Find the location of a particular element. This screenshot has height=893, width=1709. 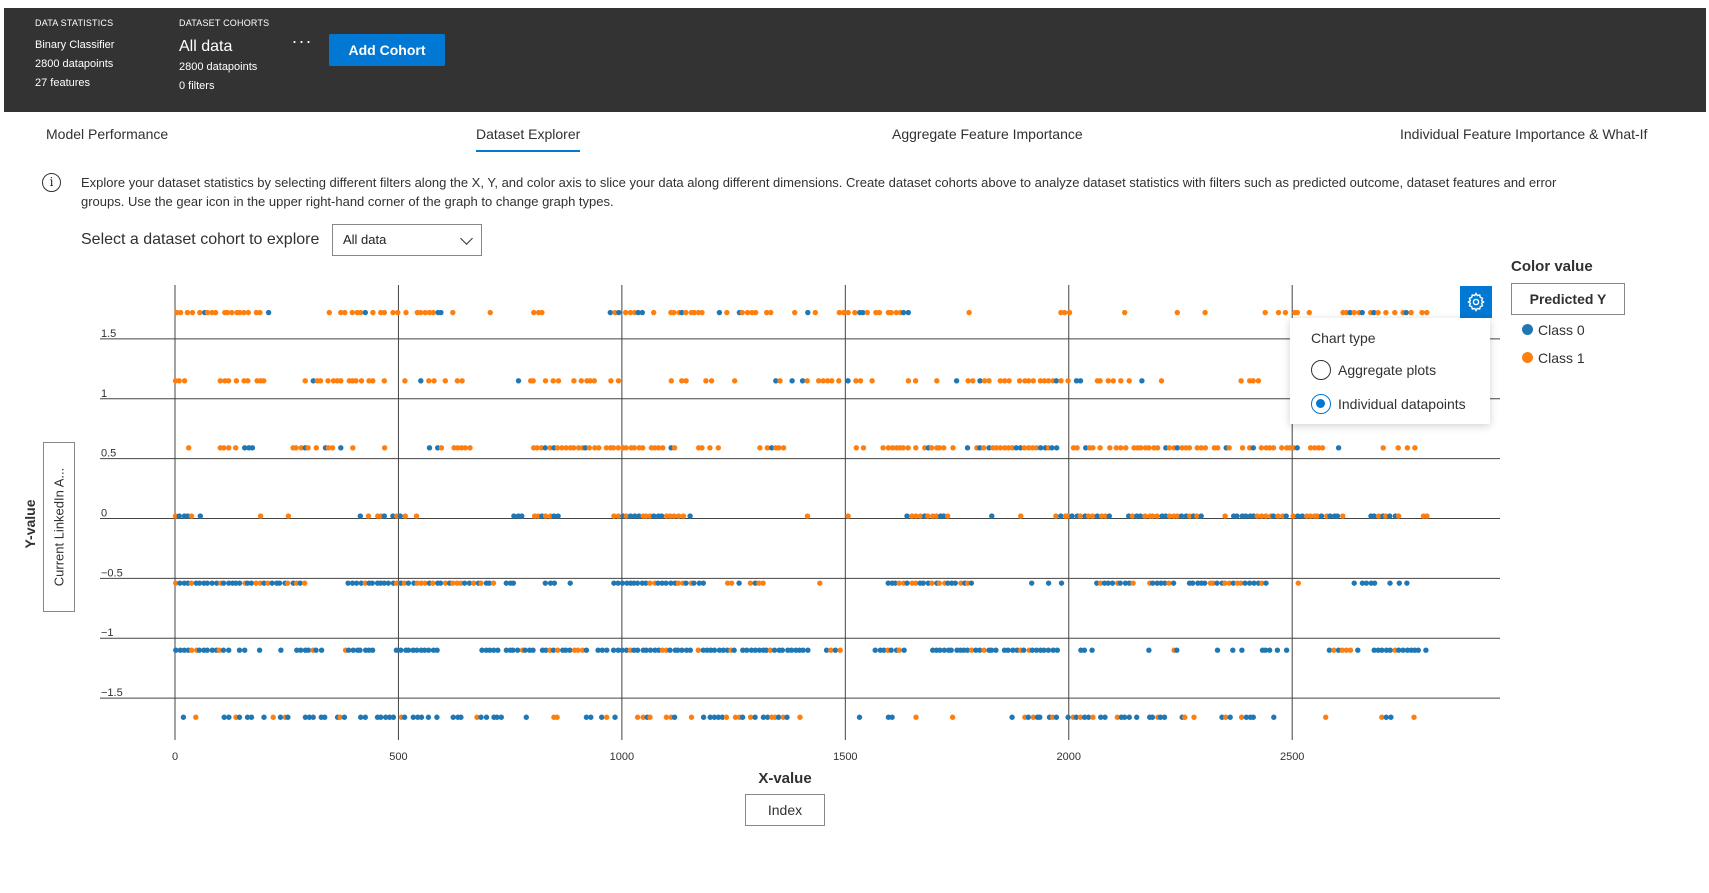

y-tick-label: 1 is located at coordinates (104, 394).